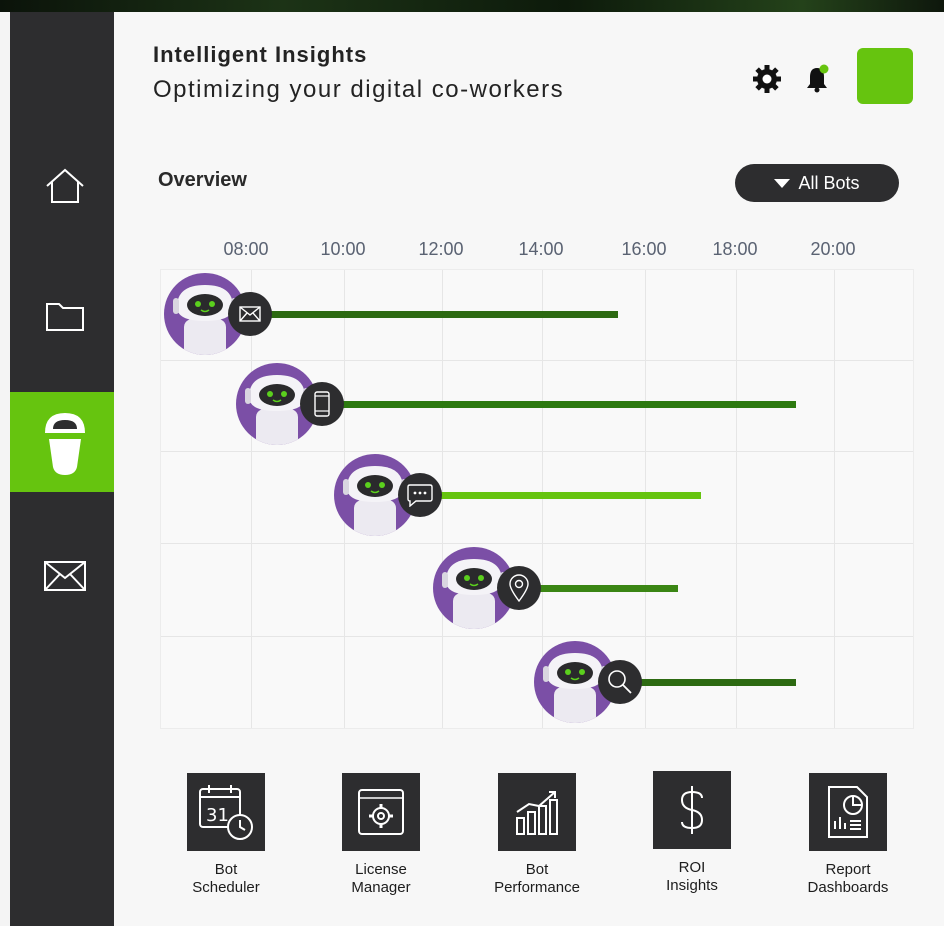 The width and height of the screenshot is (944, 926). I want to click on sidebar-item-folder, so click(65, 316).